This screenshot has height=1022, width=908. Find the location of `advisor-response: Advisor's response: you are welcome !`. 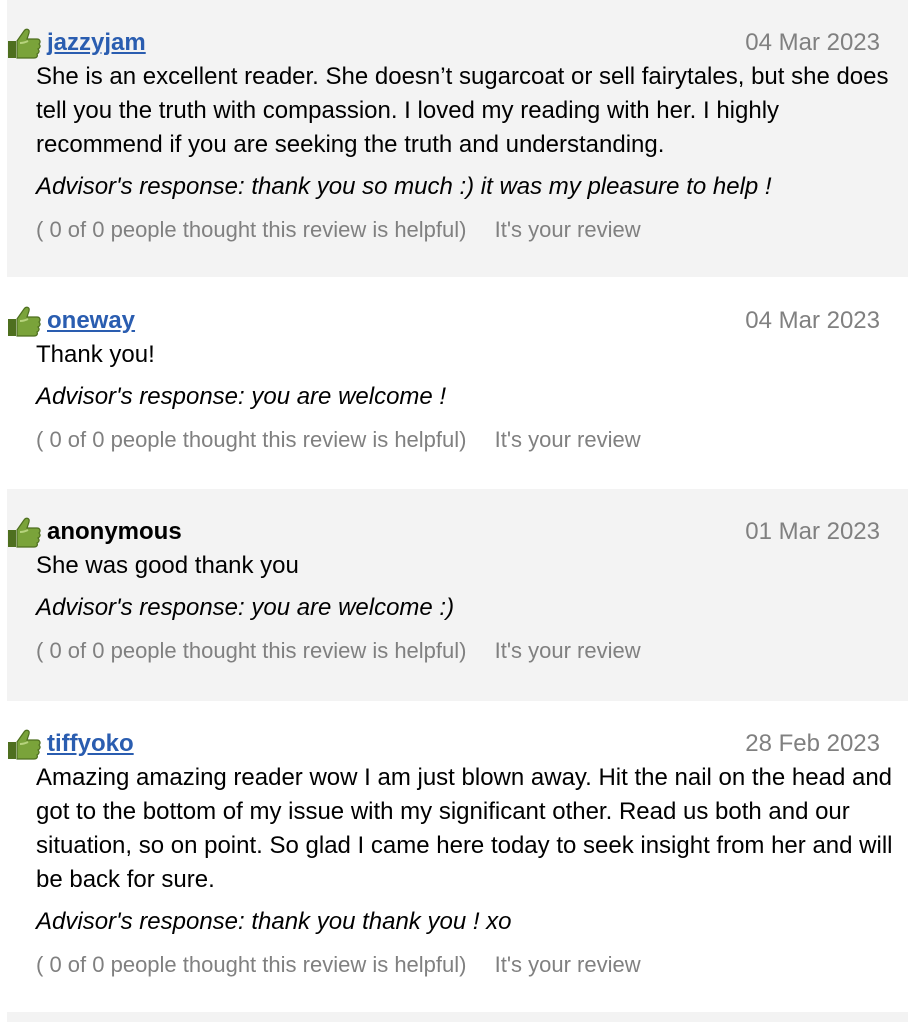

advisor-response: Advisor's response: you are welcome ! is located at coordinates (241, 396).